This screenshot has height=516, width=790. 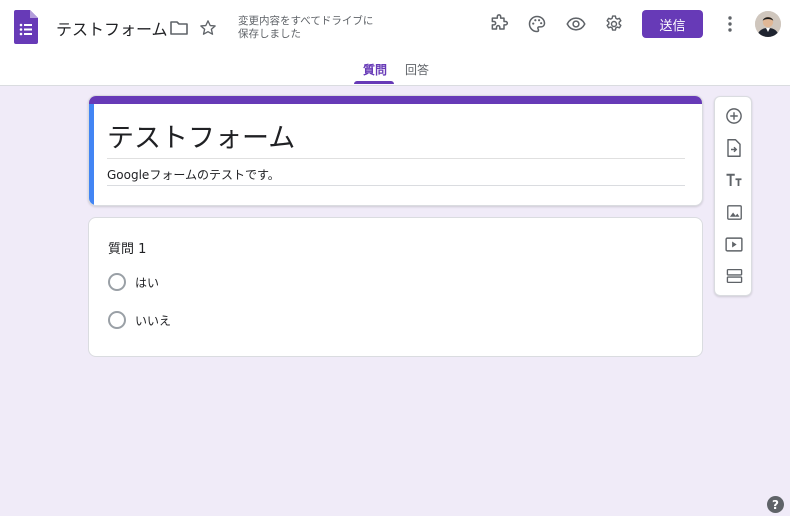 I want to click on more-vert-icon, so click(x=730, y=24).